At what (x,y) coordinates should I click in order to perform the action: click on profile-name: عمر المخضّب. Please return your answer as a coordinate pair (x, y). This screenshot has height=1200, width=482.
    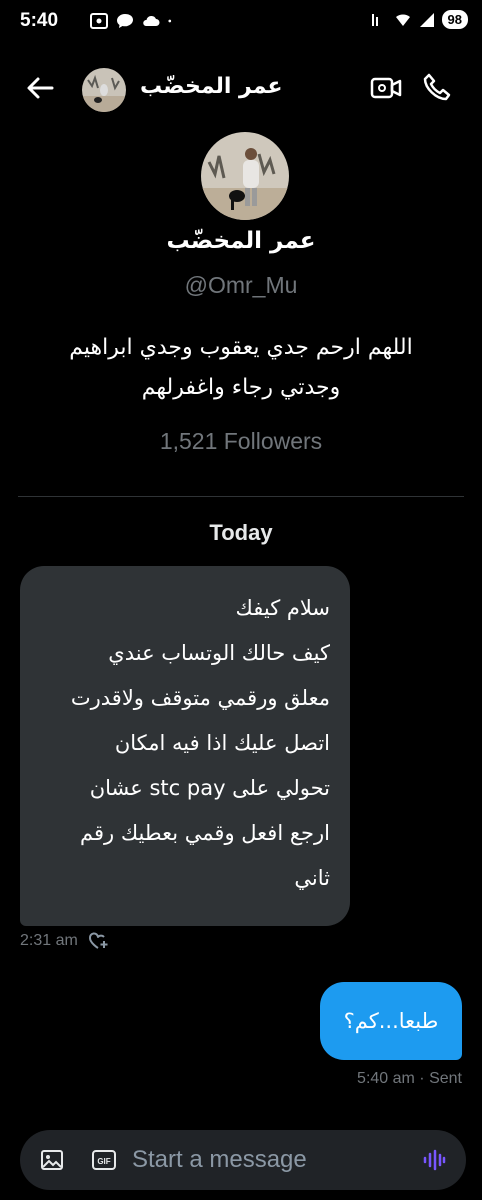
    Looking at the image, I should click on (241, 241).